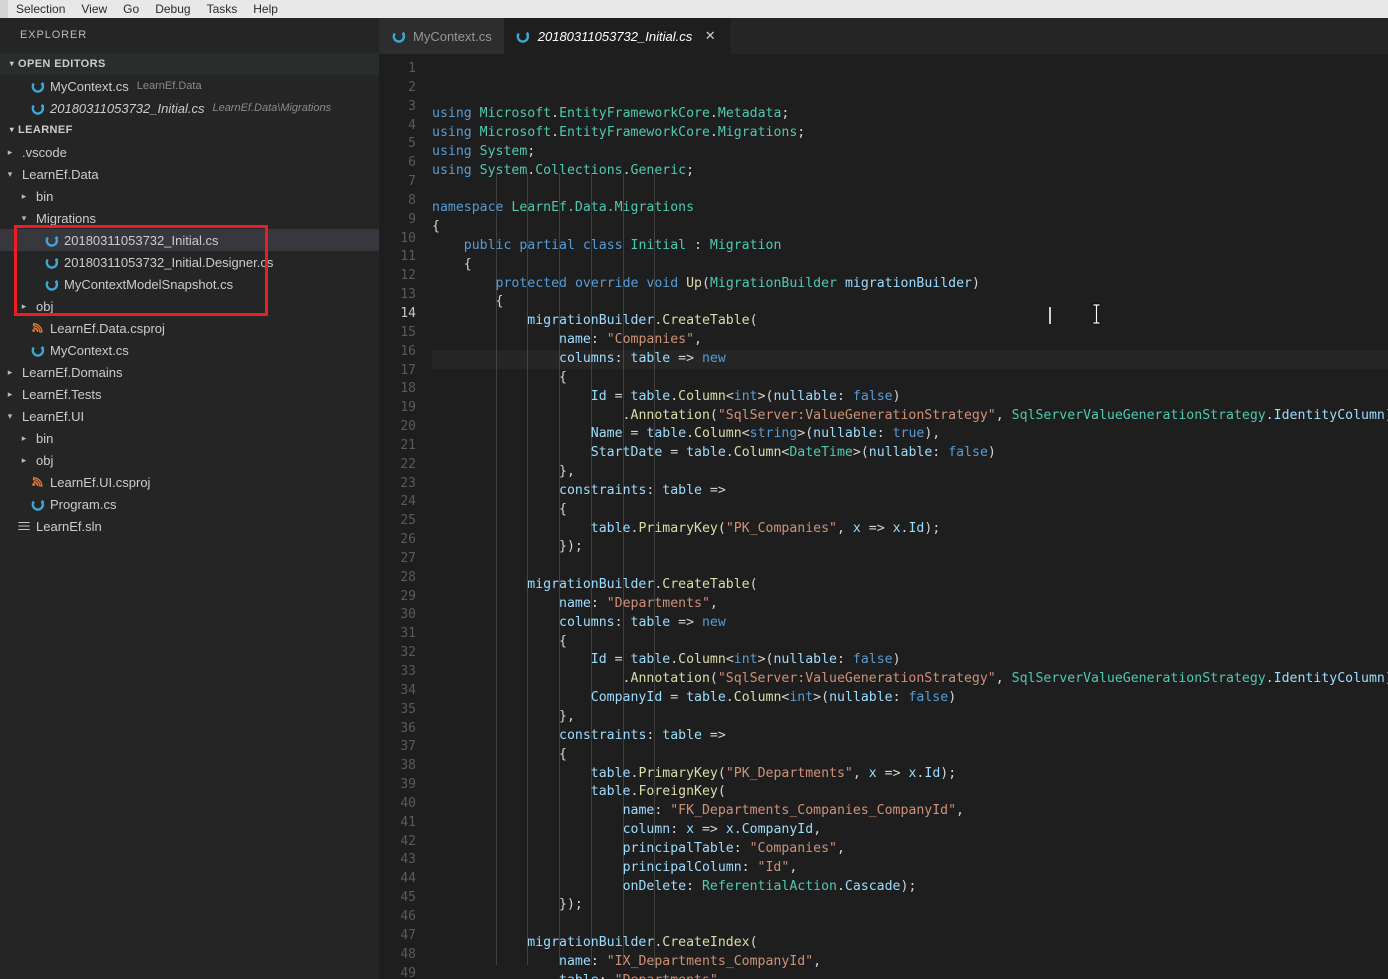 Image resolution: width=1388 pixels, height=979 pixels. Describe the element at coordinates (83, 504) in the screenshot. I see `tree-item-label: Program.cs` at that location.